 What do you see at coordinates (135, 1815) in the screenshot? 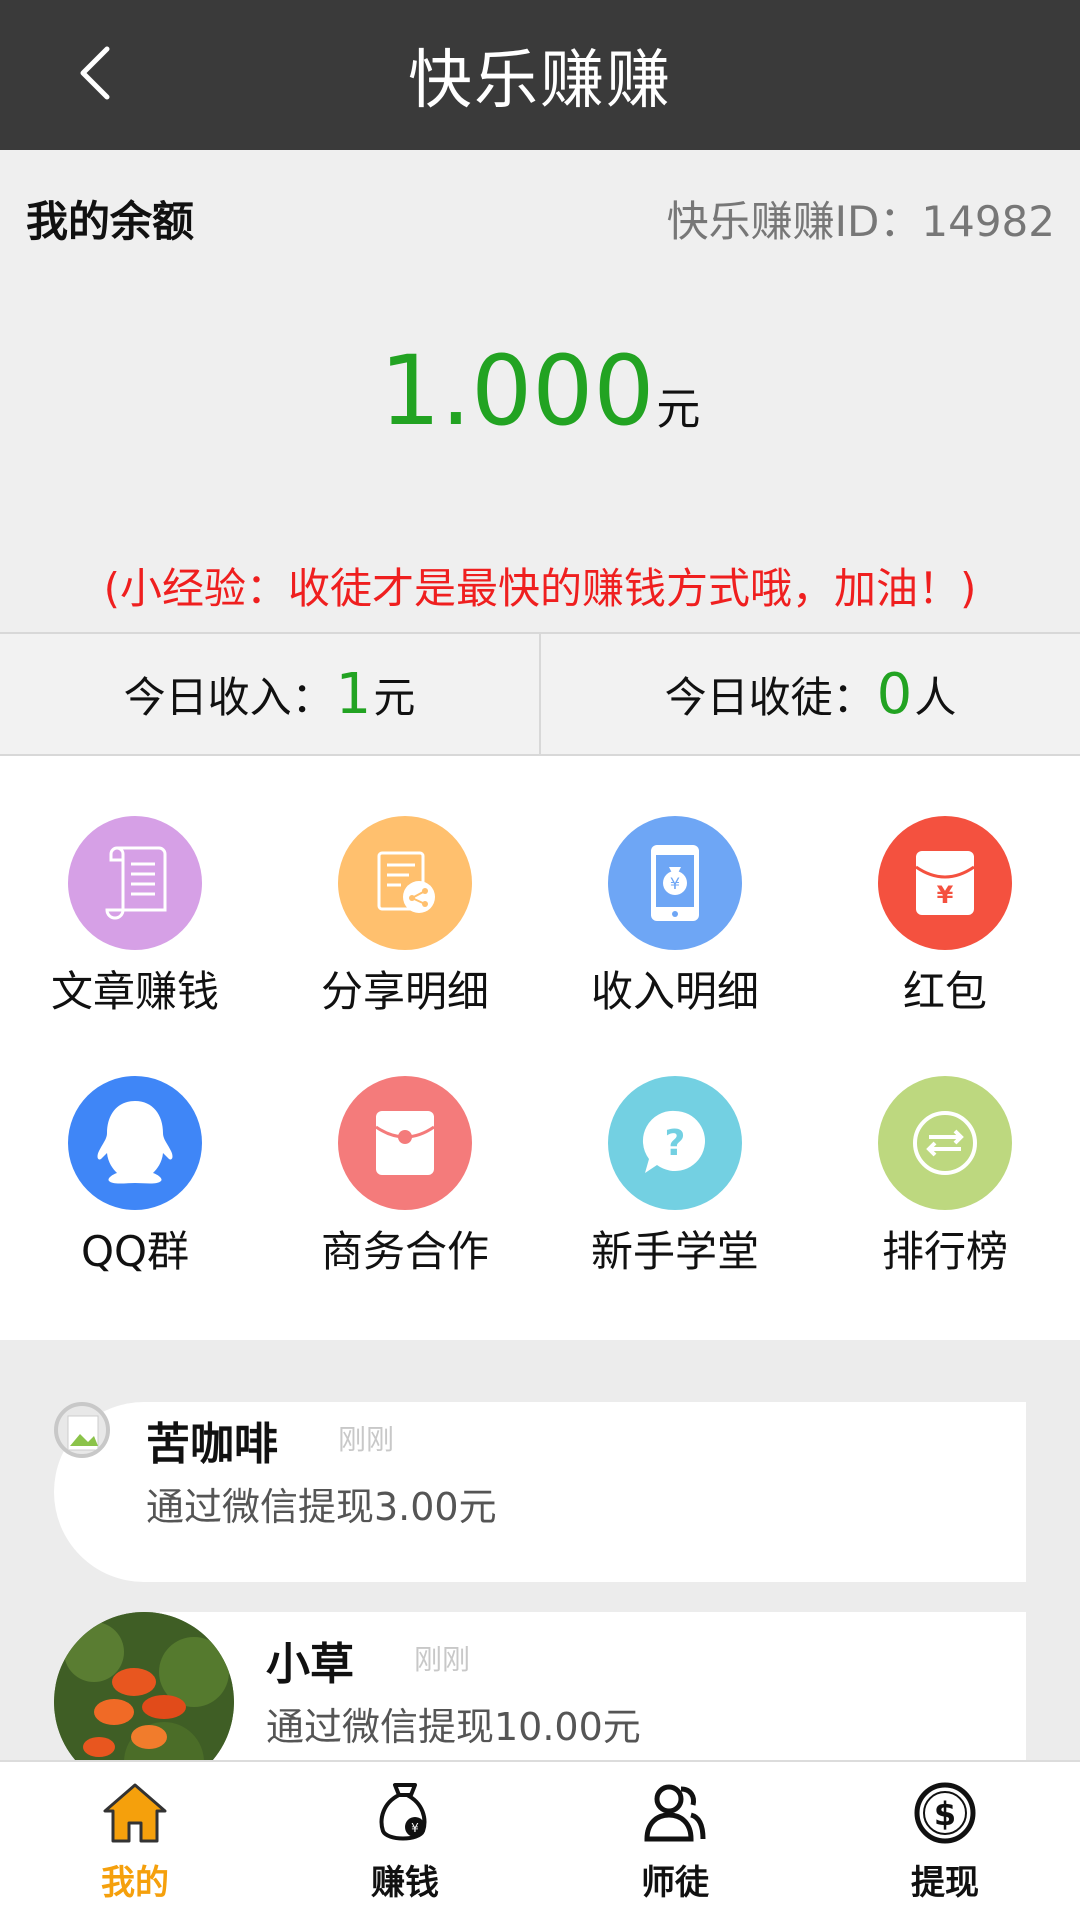
I see `home-icon` at bounding box center [135, 1815].